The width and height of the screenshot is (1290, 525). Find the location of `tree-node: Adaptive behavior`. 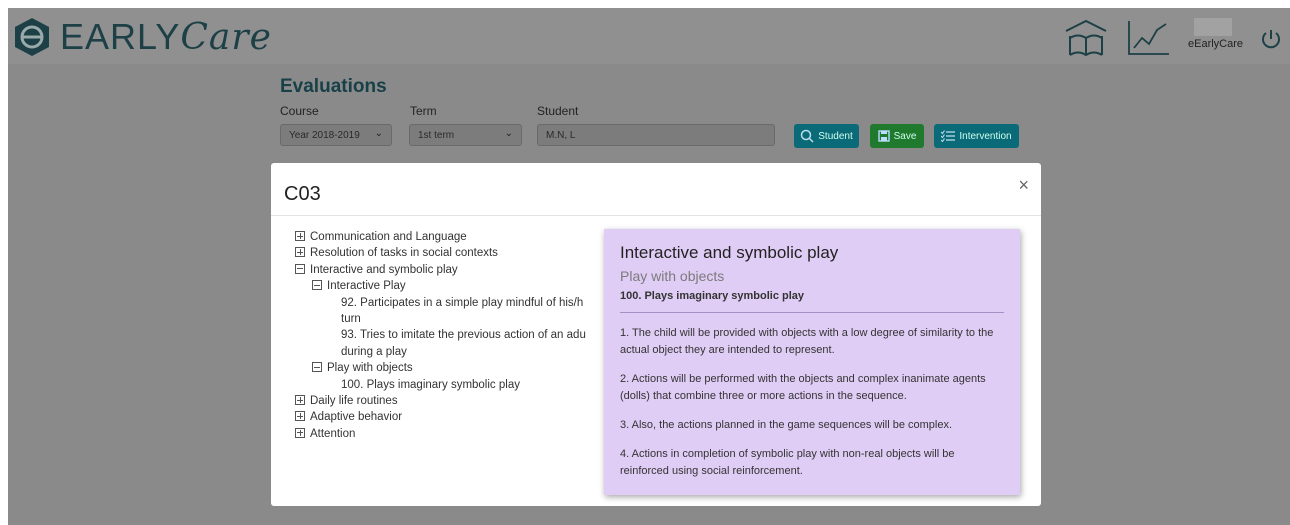

tree-node: Adaptive behavior is located at coordinates (443, 417).